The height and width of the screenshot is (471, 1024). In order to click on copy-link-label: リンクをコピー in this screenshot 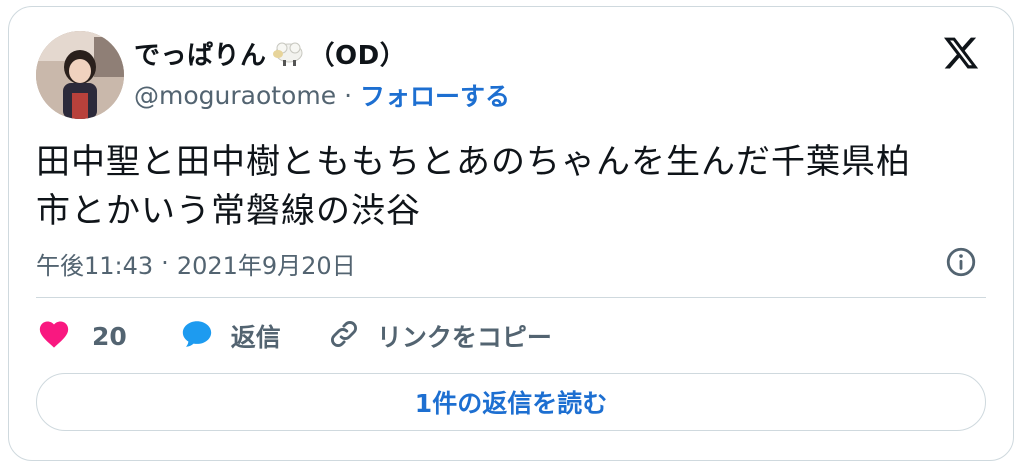, I will do `click(464, 337)`.